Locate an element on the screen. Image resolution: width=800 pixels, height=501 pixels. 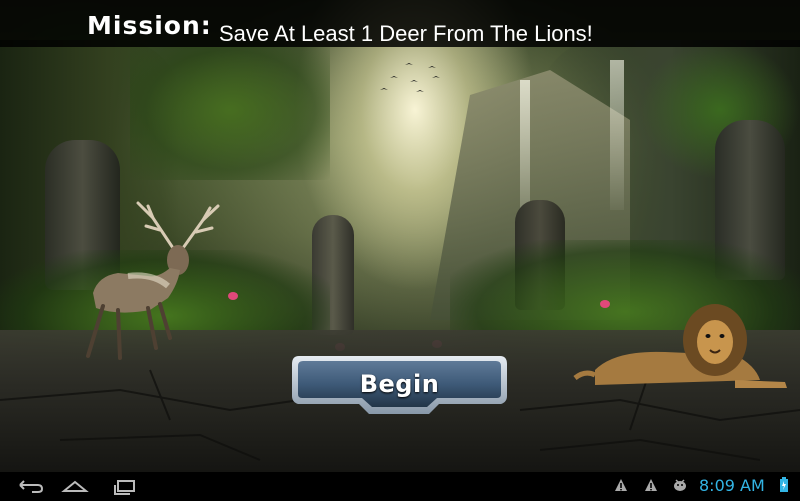
waterfall is located at coordinates (617, 135).